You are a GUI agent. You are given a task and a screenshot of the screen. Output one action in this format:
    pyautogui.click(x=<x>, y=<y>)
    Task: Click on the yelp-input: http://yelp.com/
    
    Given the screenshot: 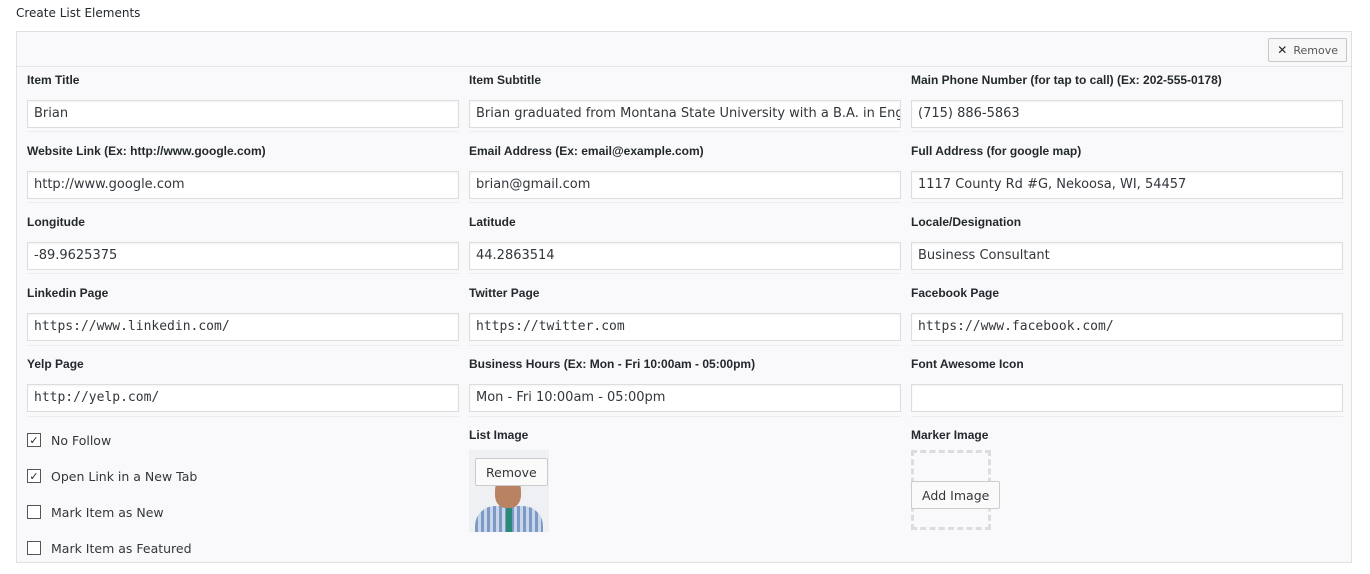 What is the action you would take?
    pyautogui.click(x=243, y=398)
    